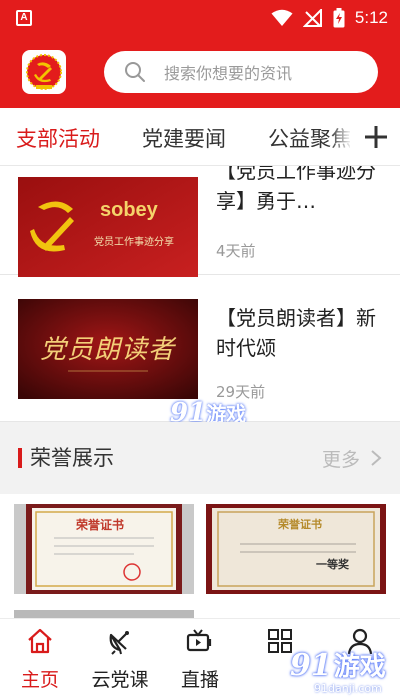  What do you see at coordinates (282, 17) in the screenshot?
I see `wifi-icon` at bounding box center [282, 17].